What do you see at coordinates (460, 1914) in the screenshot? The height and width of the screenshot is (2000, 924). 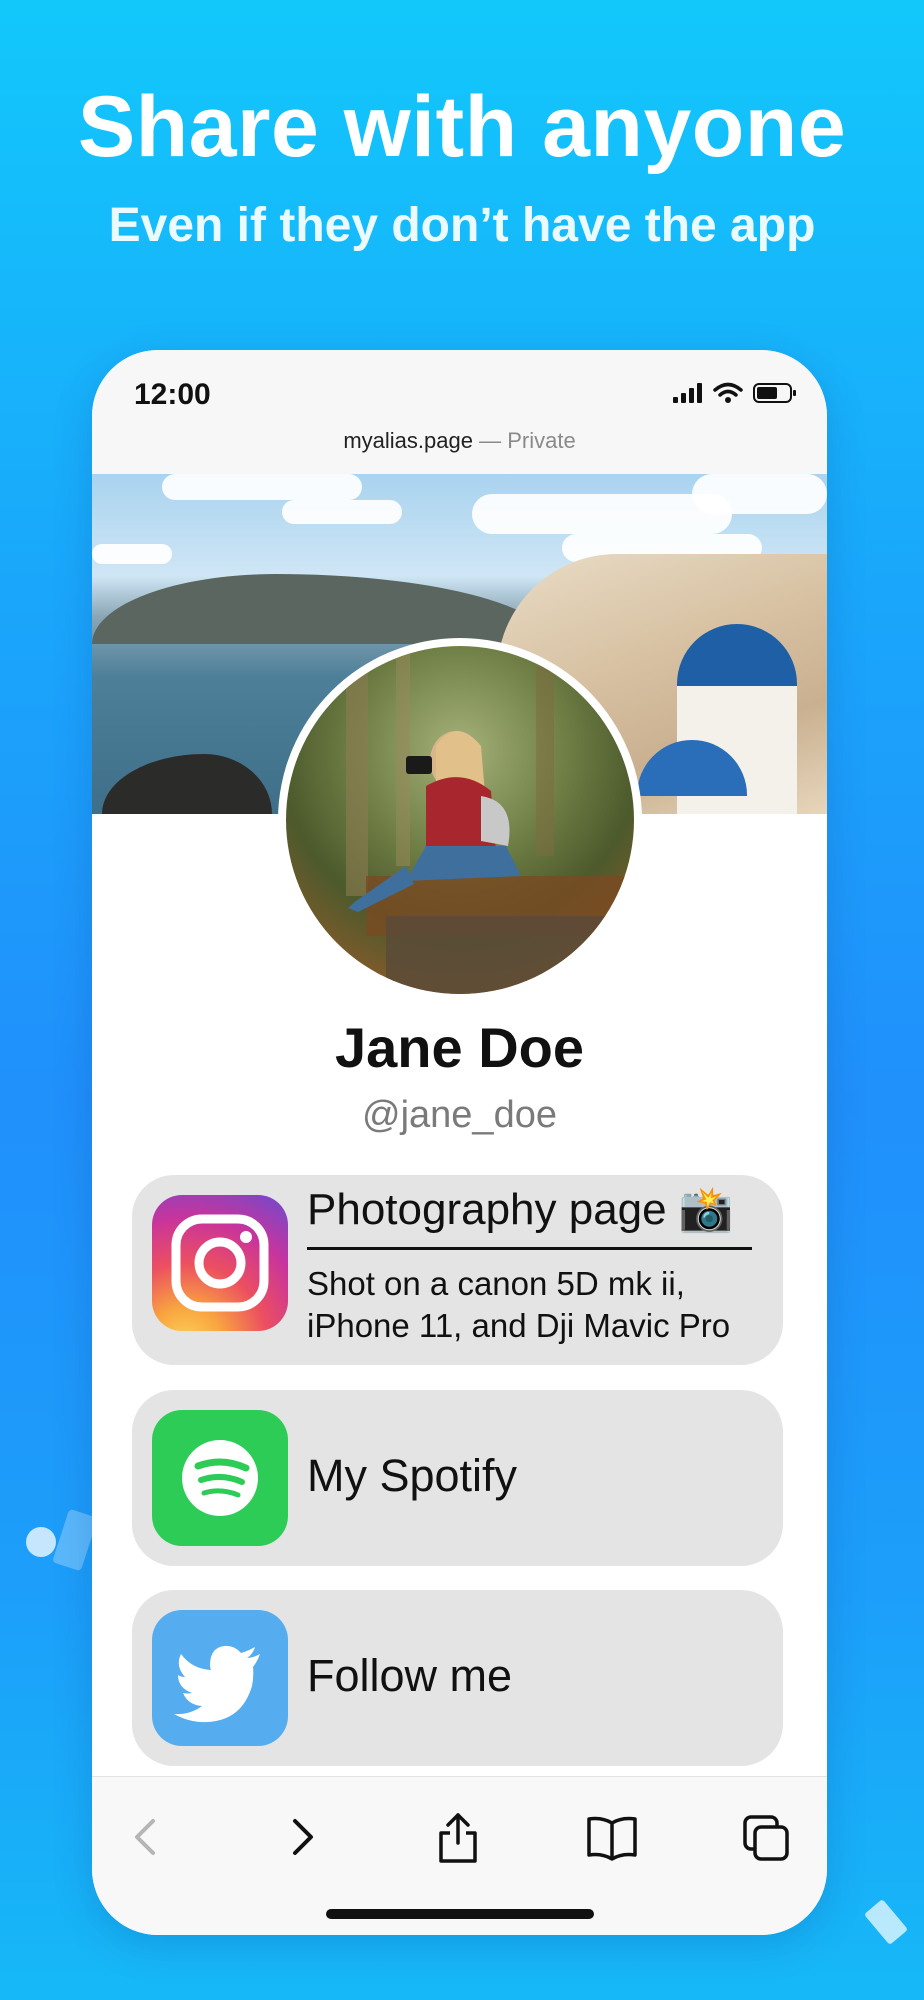 I see `home-indicator` at bounding box center [460, 1914].